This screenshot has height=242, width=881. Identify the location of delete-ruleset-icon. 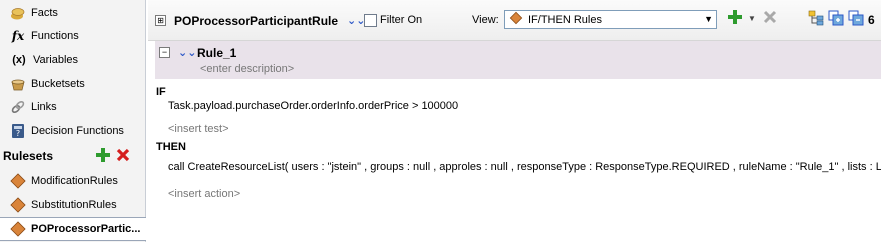
(123, 156).